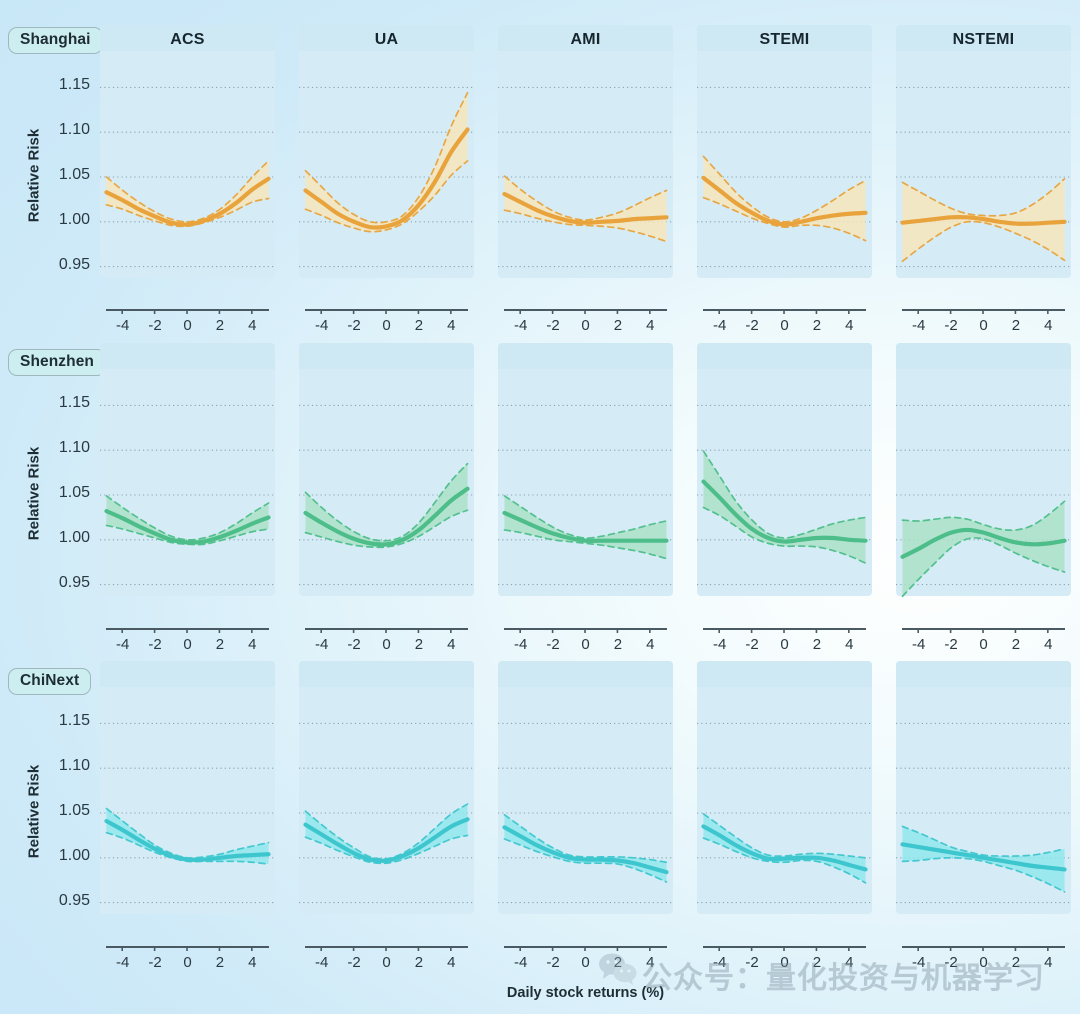 Image resolution: width=1080 pixels, height=1014 pixels. What do you see at coordinates (983, 859) in the screenshot?
I see `curve-chinext-nstemi` at bounding box center [983, 859].